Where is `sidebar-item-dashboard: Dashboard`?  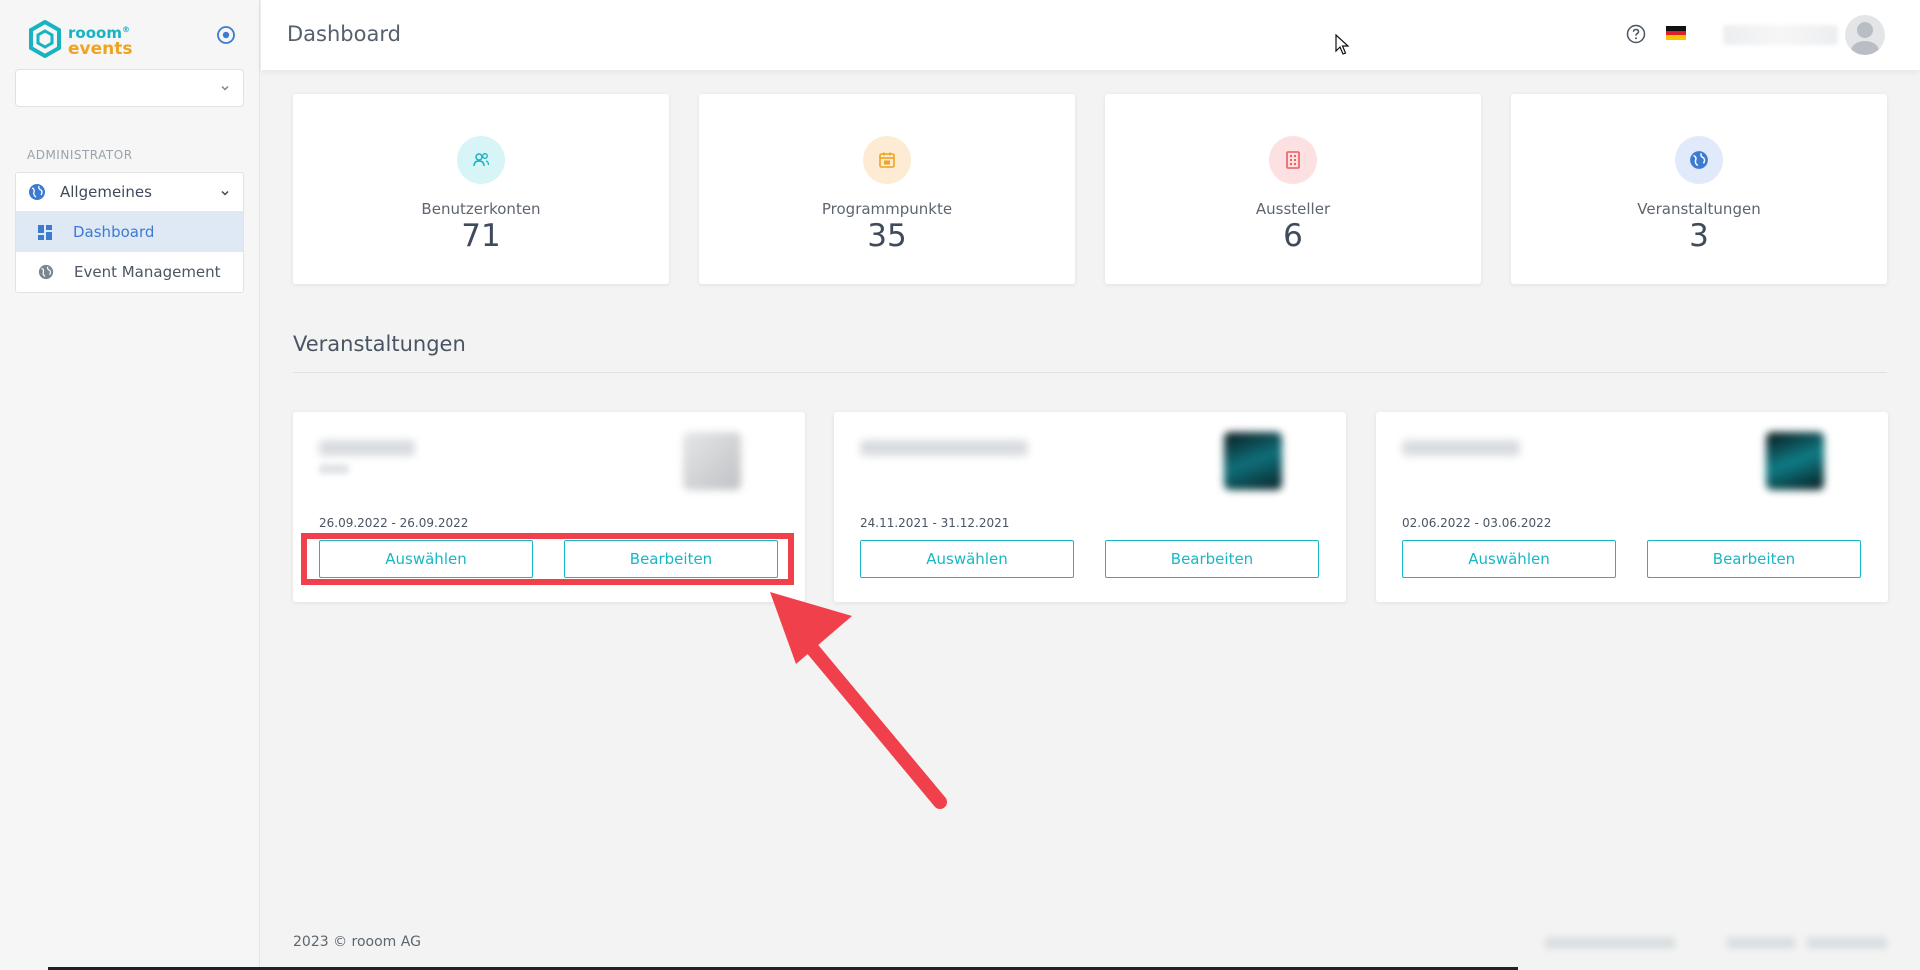 sidebar-item-dashboard: Dashboard is located at coordinates (129, 232).